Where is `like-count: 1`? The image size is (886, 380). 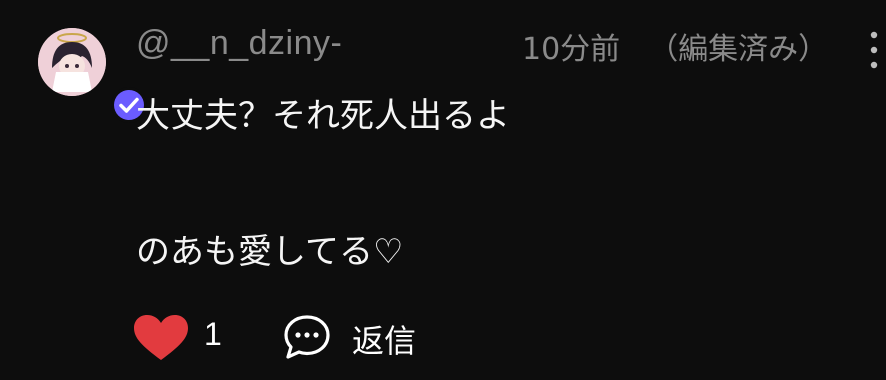 like-count: 1 is located at coordinates (213, 334).